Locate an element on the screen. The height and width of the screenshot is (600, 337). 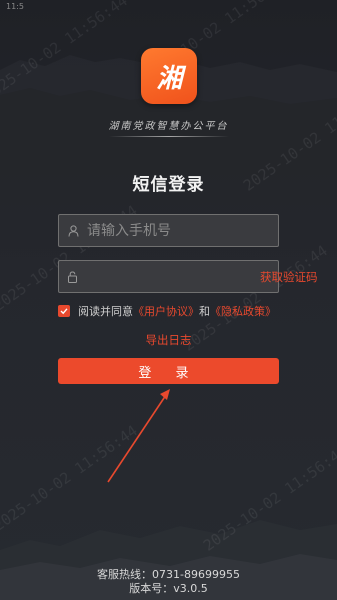
service-hotline: 客服热线：0731-89699955 is located at coordinates (168, 574).